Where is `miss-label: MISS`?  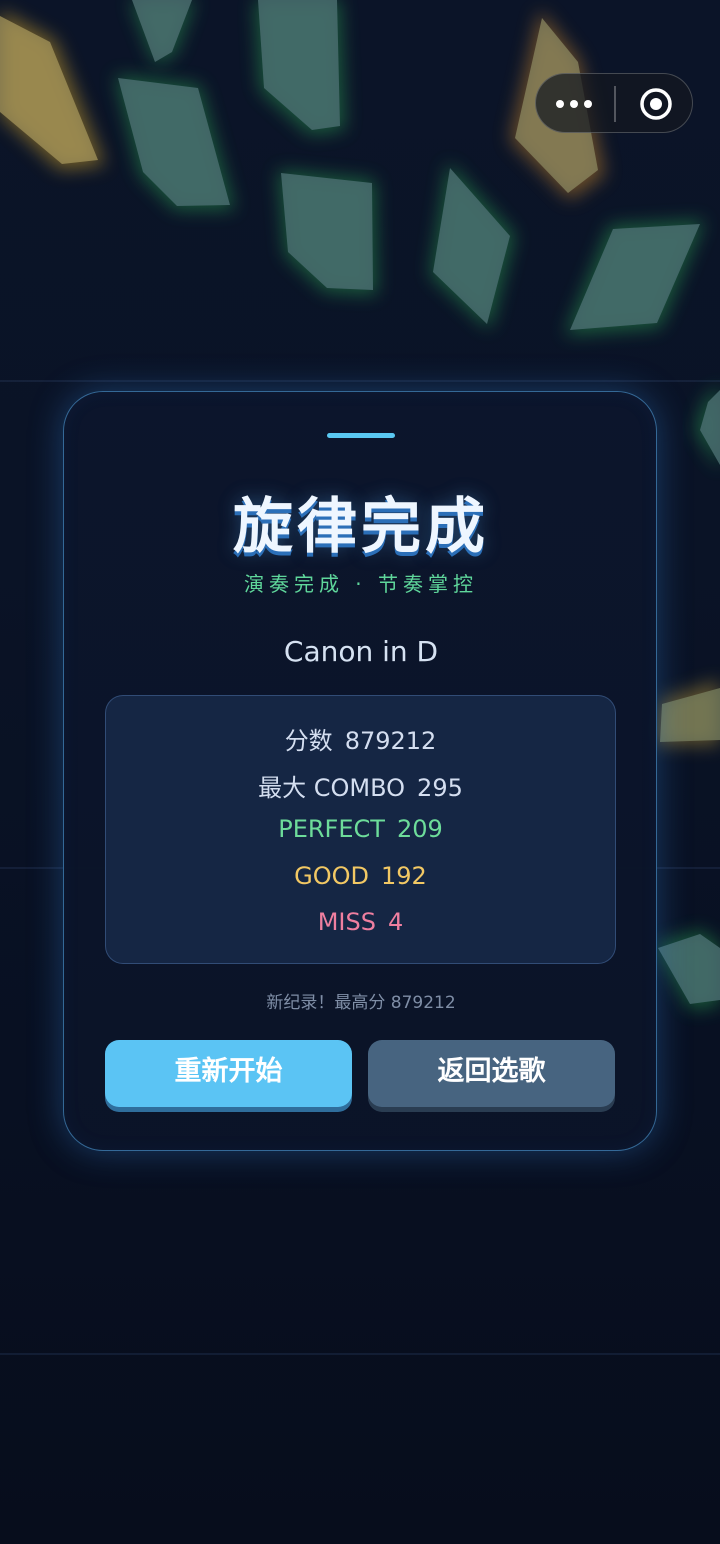 miss-label: MISS is located at coordinates (346, 922).